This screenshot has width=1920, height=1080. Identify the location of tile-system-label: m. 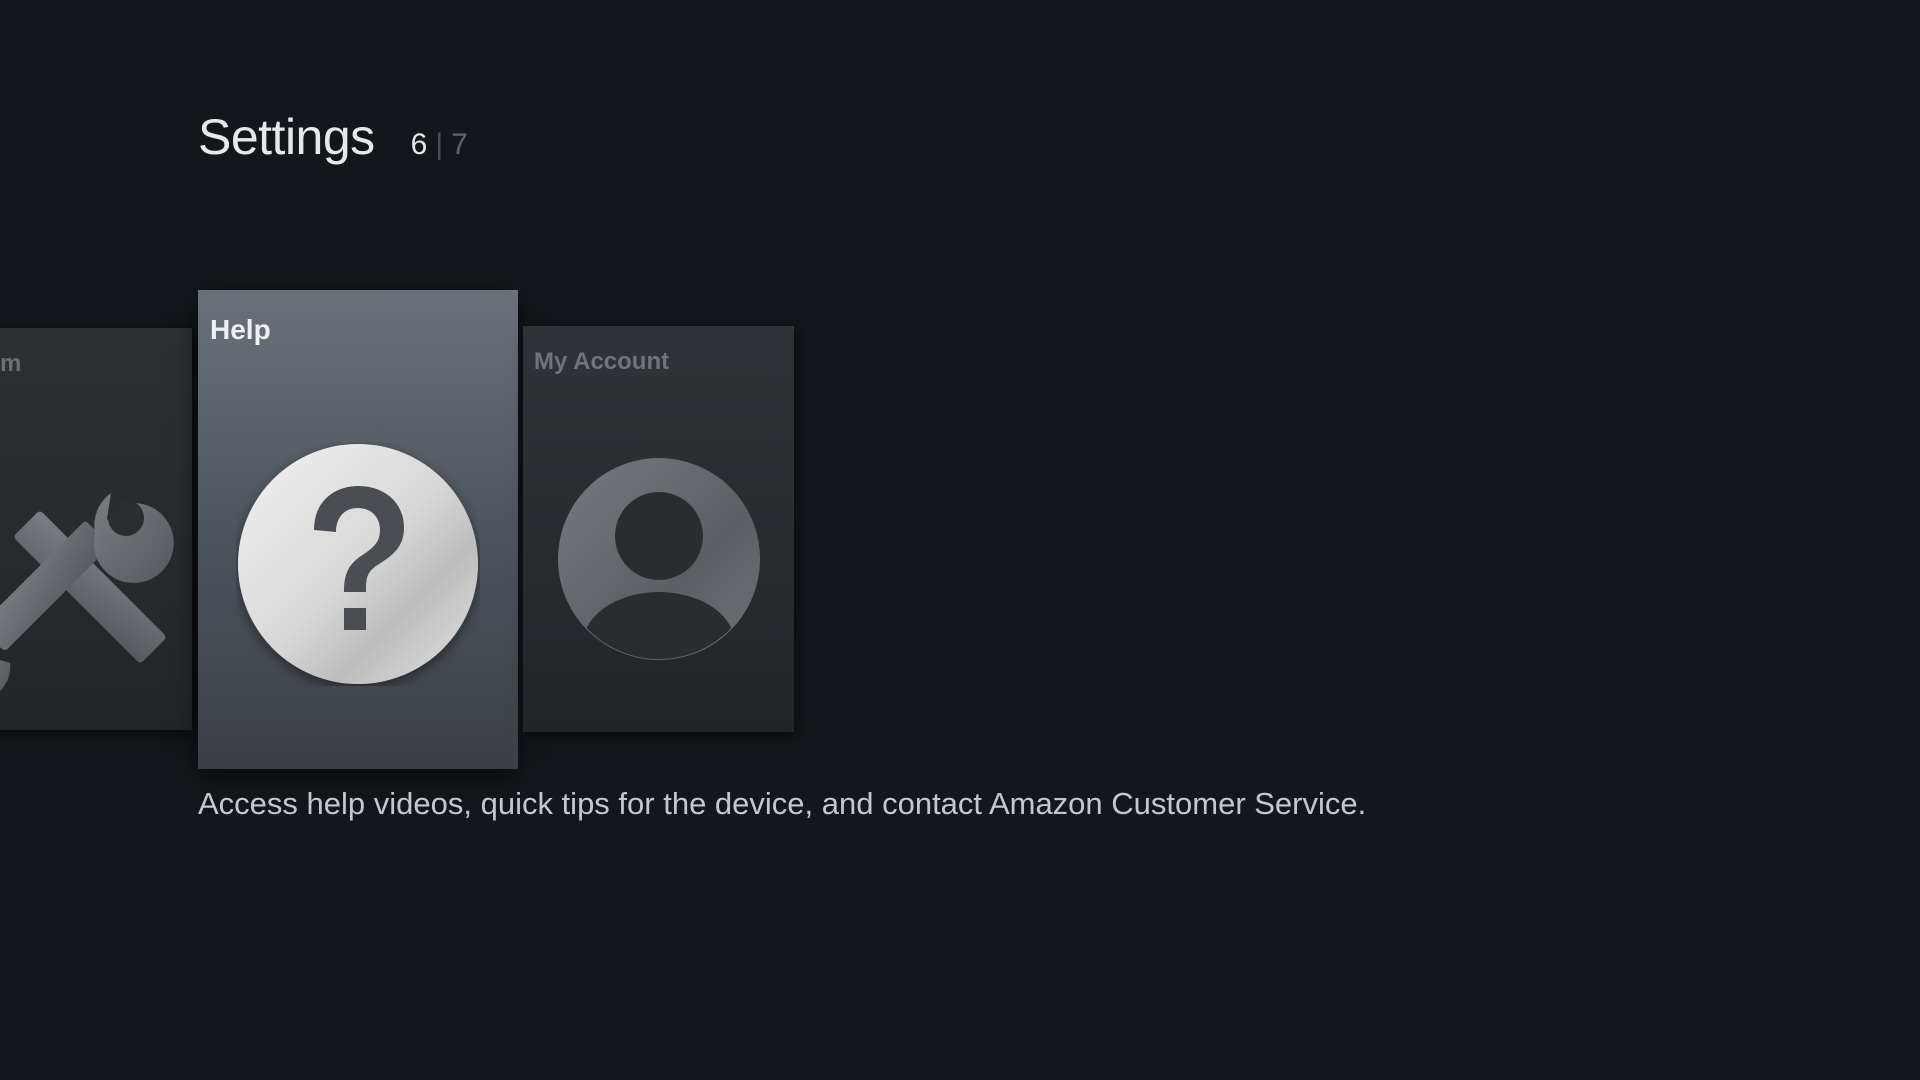
(11, 363).